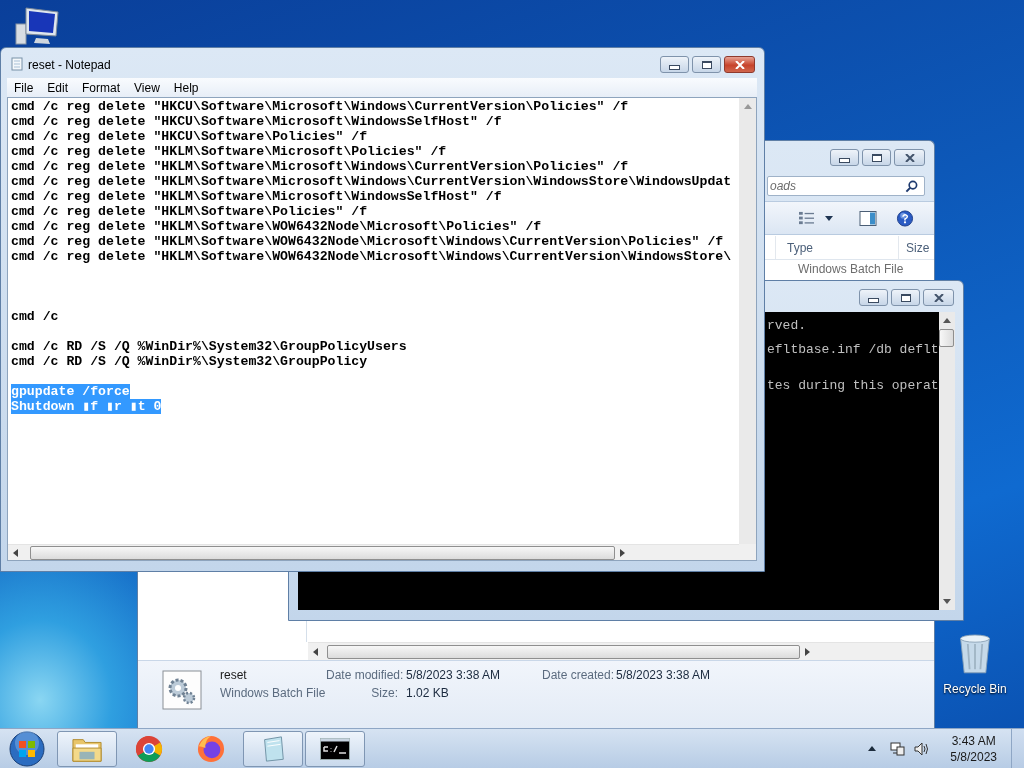 The image size is (1024, 768). Describe the element at coordinates (276, 226) in the screenshot. I see `code-line: cmd /c reg delete "HKLM\Software\WOW6432Node\Microsoft\Policies" /f` at that location.